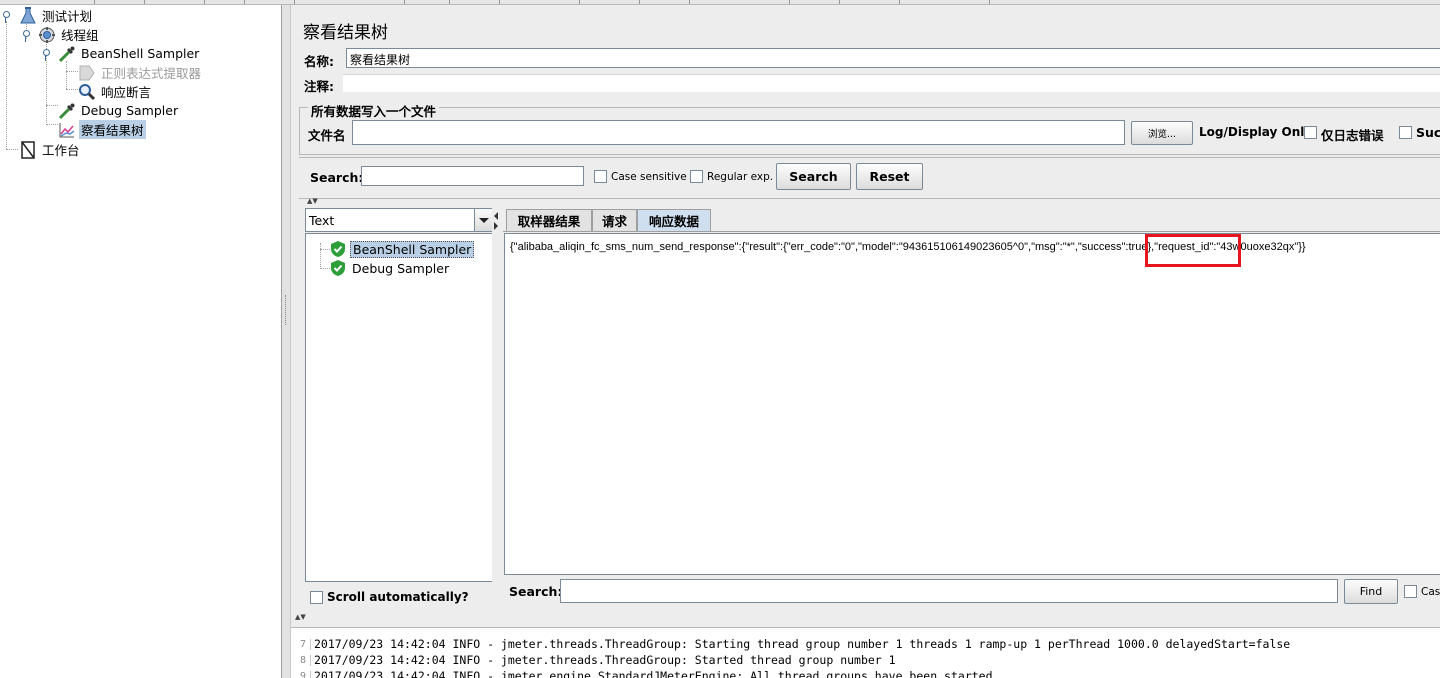 This screenshot has width=1440, height=678. I want to click on tree-item-debug-sampler: Debug Sampler, so click(119, 110).